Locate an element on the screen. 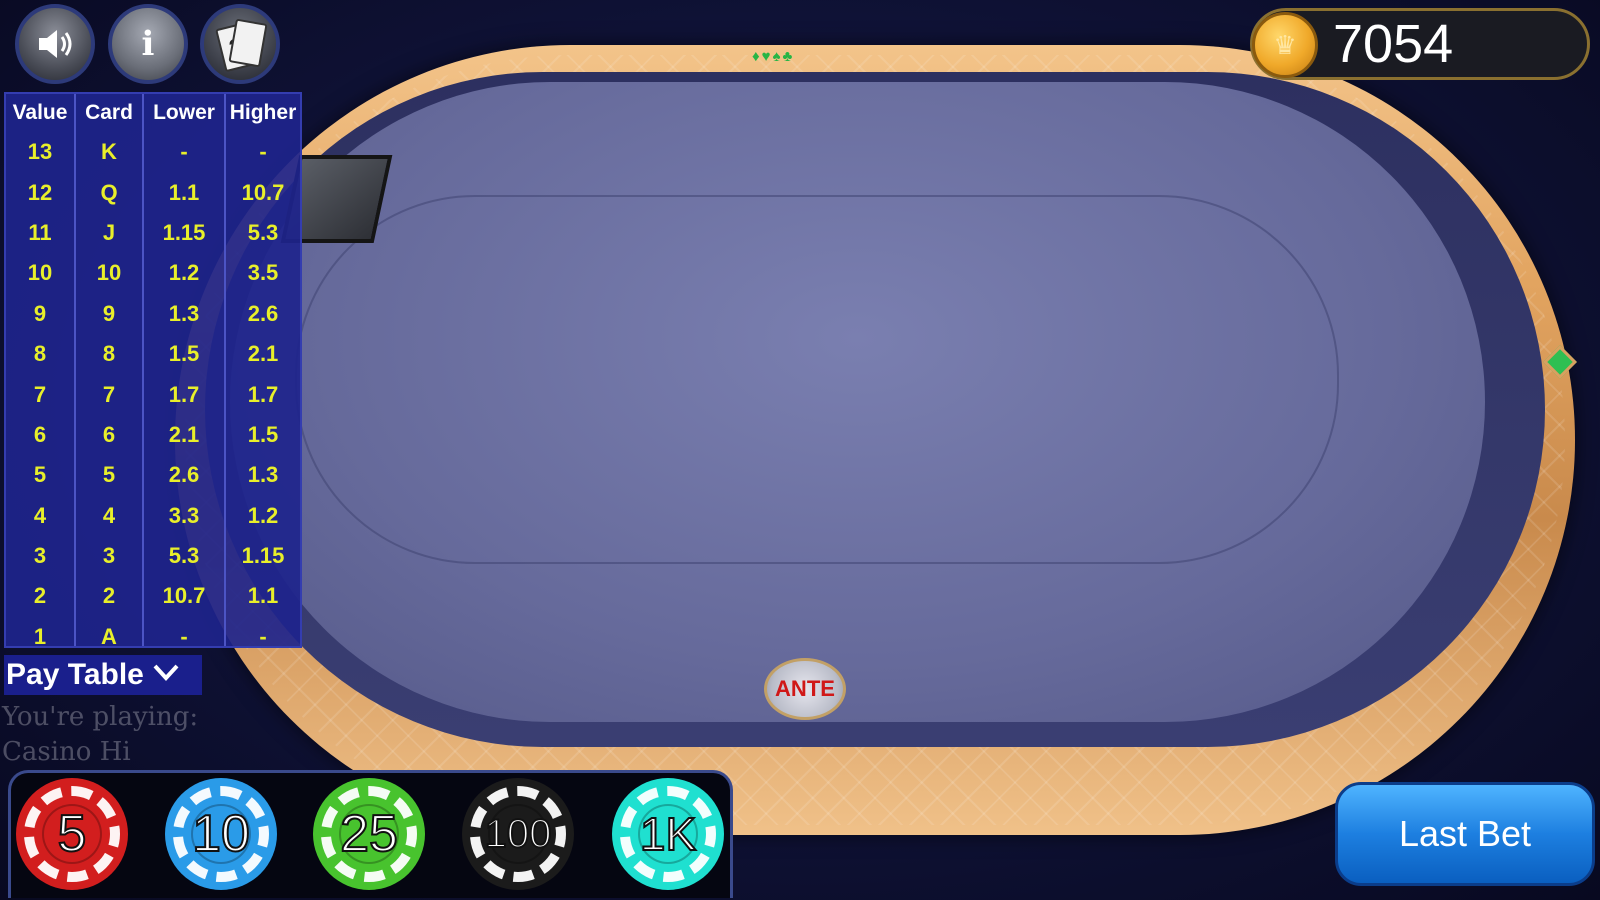 The image size is (1600, 900). chip-10-label: 10 is located at coordinates (221, 834).